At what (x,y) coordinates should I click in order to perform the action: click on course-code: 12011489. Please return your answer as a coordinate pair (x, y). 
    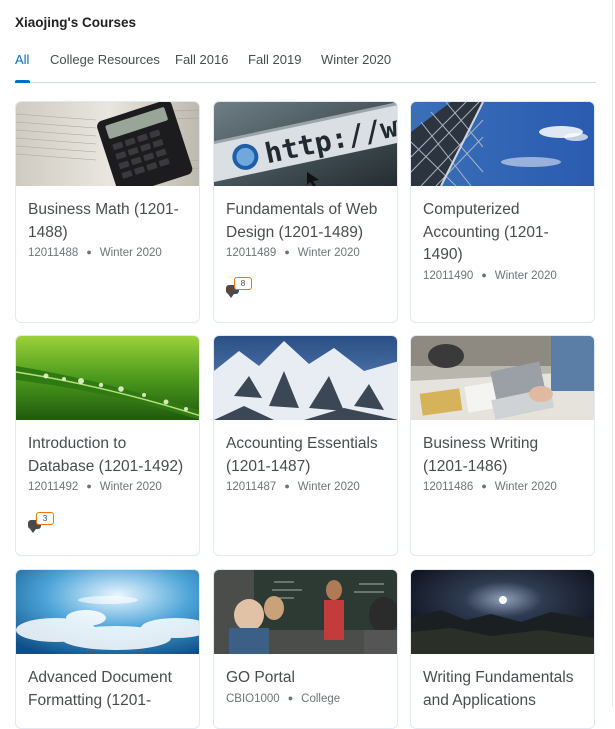
    Looking at the image, I should click on (251, 253).